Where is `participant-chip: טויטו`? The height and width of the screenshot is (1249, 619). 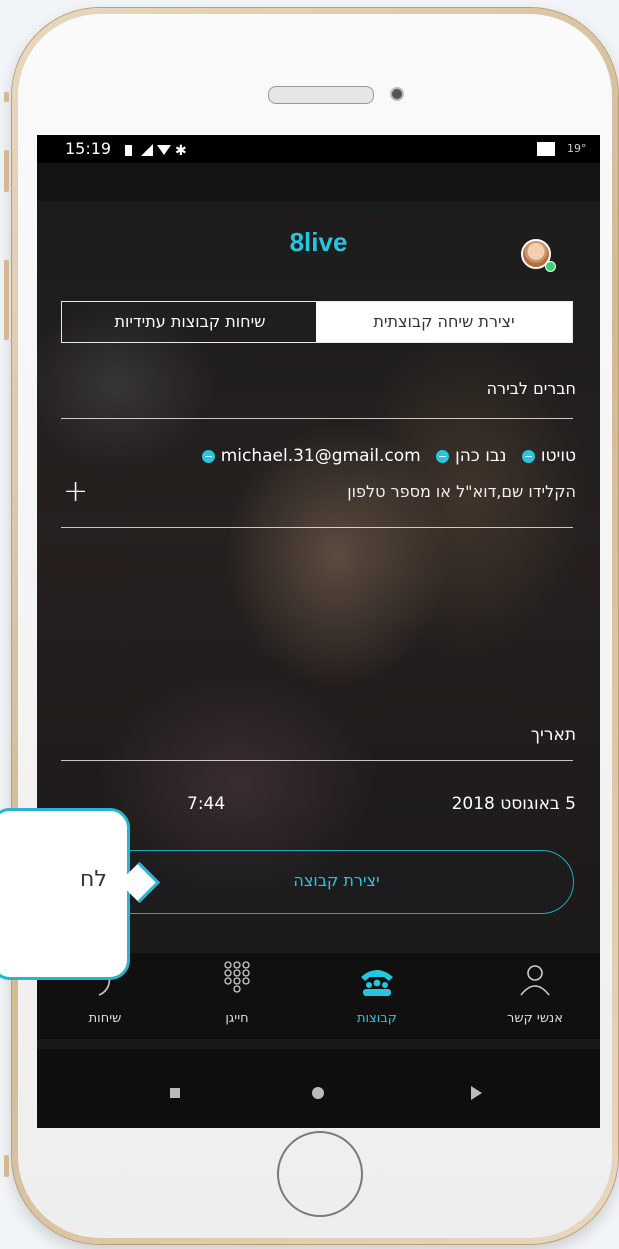
participant-chip: טויטו is located at coordinates (548, 456).